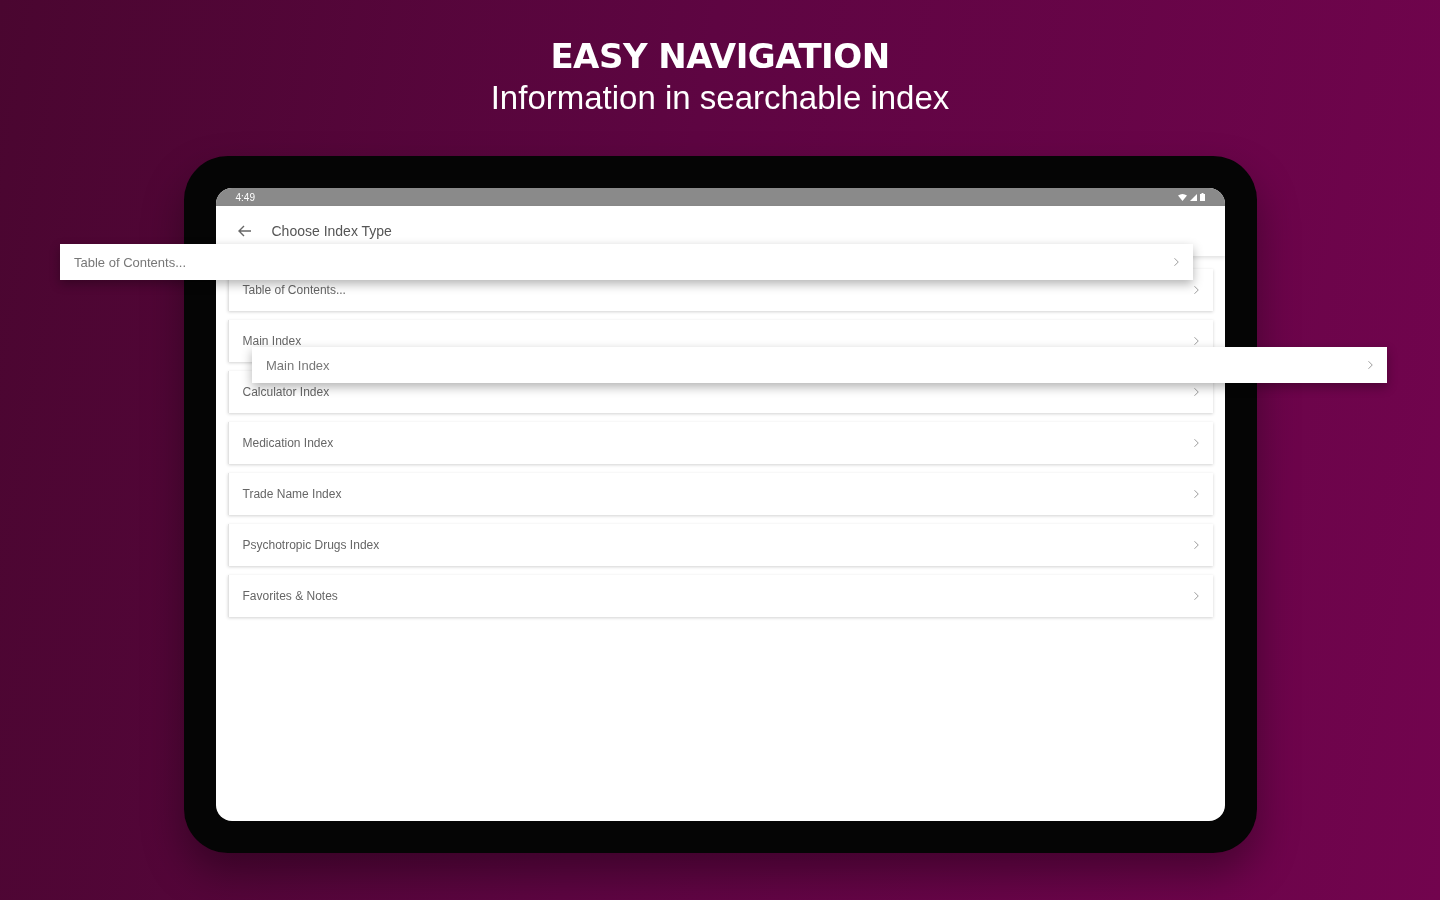  Describe the element at coordinates (720, 494) in the screenshot. I see `index-list-item: Trade Name Index` at that location.